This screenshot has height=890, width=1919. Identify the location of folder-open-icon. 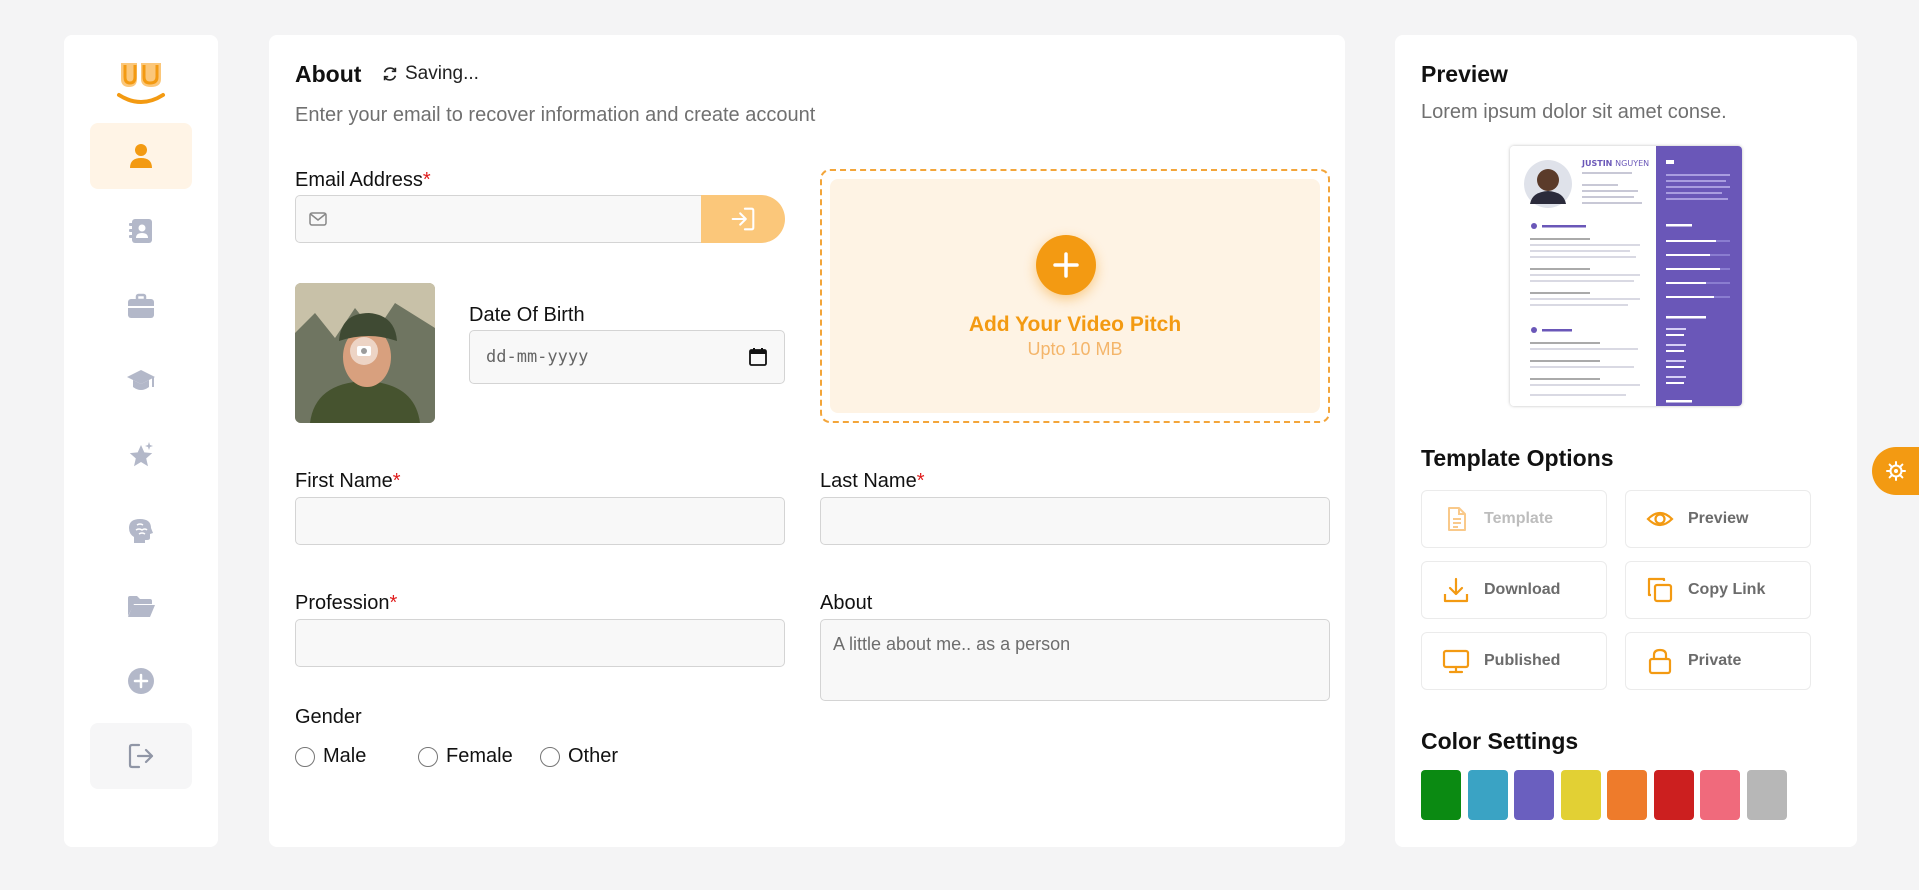
(141, 606).